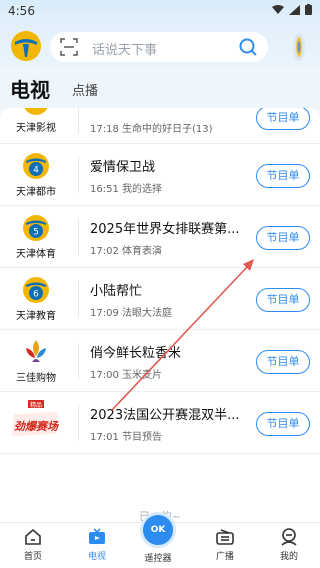 The image size is (320, 568). What do you see at coordinates (85, 89) in the screenshot?
I see `tab-vod: 点播` at bounding box center [85, 89].